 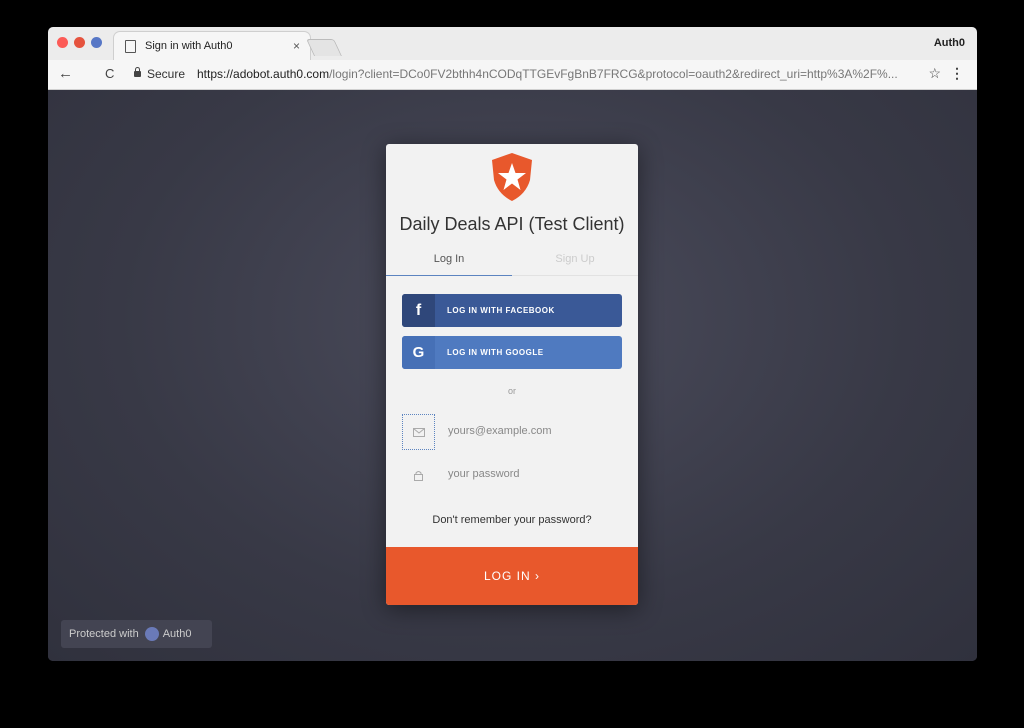 I want to click on app-title: Daily Deals API (Test Client), so click(x=512, y=224).